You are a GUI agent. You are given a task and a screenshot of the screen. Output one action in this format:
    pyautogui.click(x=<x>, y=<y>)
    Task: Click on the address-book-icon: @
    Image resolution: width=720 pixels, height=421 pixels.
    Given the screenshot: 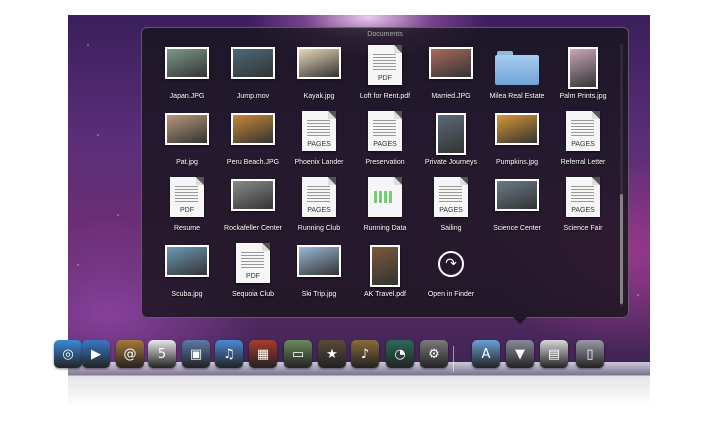 What is the action you would take?
    pyautogui.click(x=130, y=354)
    